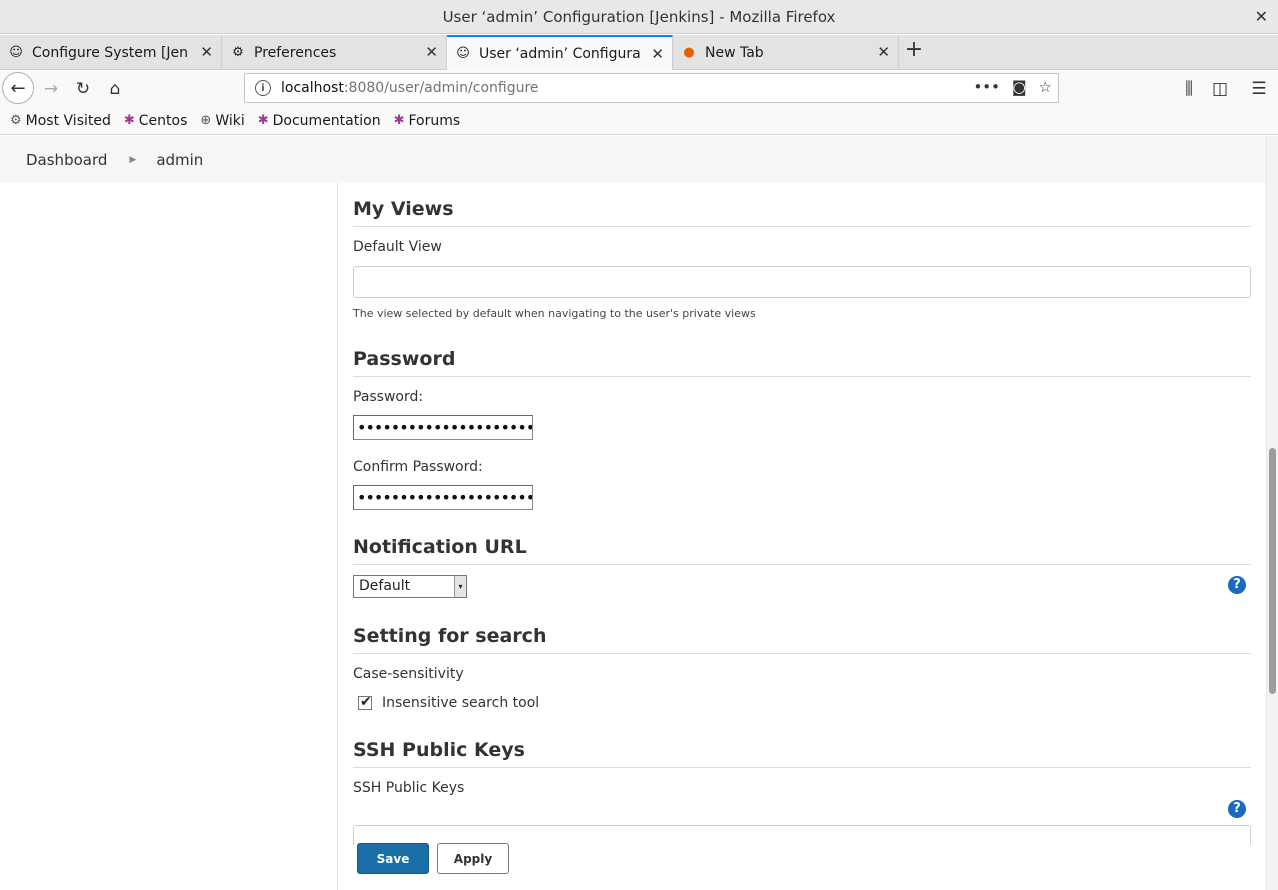  What do you see at coordinates (802, 212) in the screenshot?
I see `section-my-views-title: My Views` at bounding box center [802, 212].